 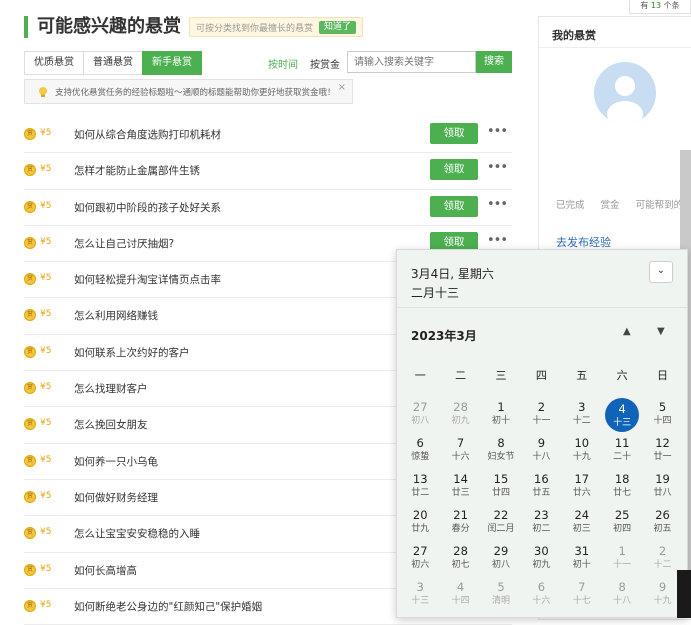 What do you see at coordinates (541, 416) in the screenshot?
I see `calendar-day: 2 十一` at bounding box center [541, 416].